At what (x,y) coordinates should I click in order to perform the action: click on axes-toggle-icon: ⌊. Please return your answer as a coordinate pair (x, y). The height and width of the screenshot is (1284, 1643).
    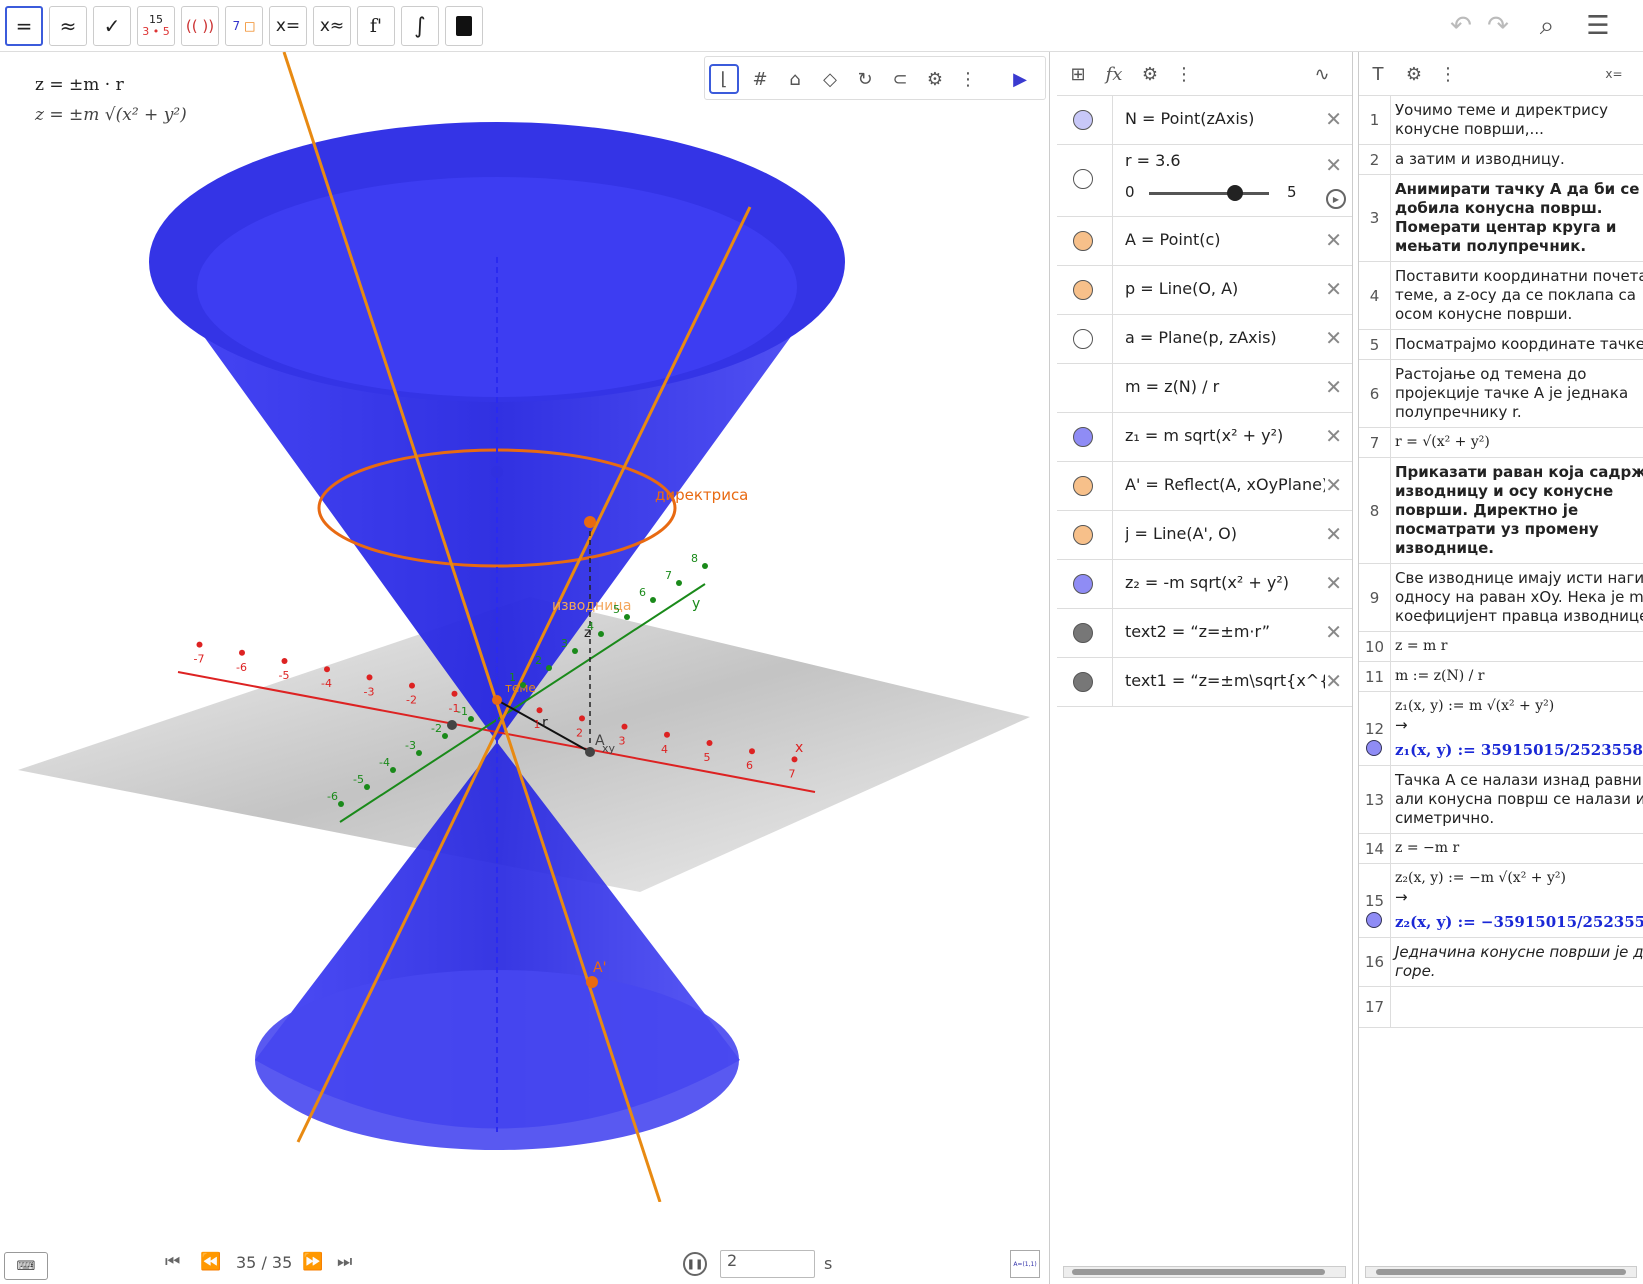
    Looking at the image, I should click on (724, 79).